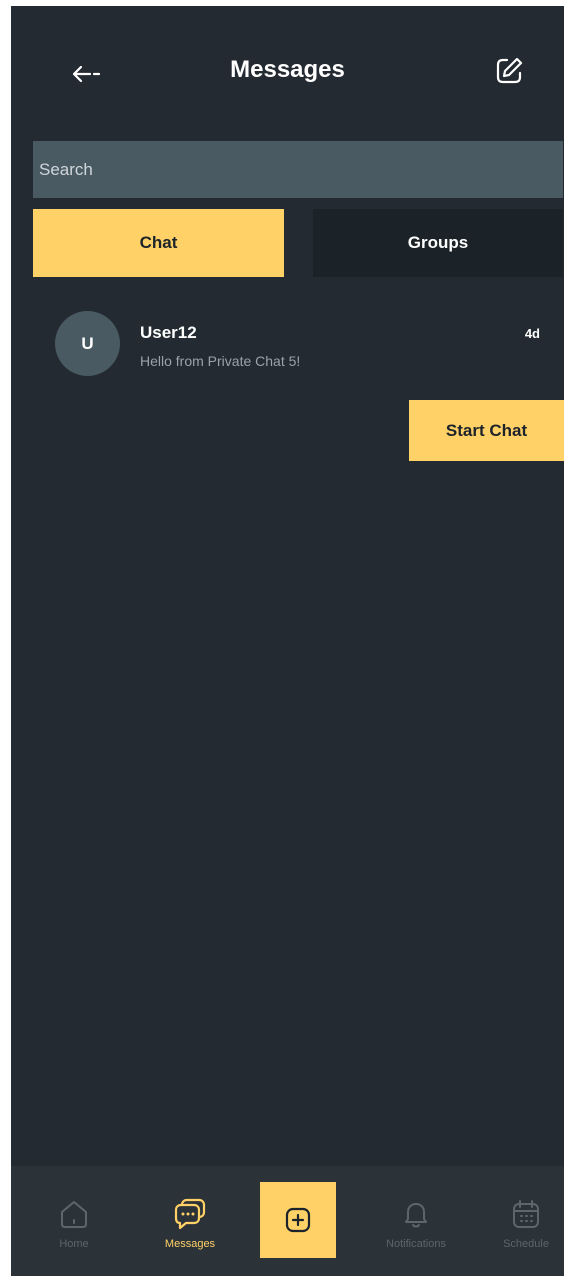 The width and height of the screenshot is (574, 1282). What do you see at coordinates (74, 1244) in the screenshot?
I see `nav-home-label: Home` at bounding box center [74, 1244].